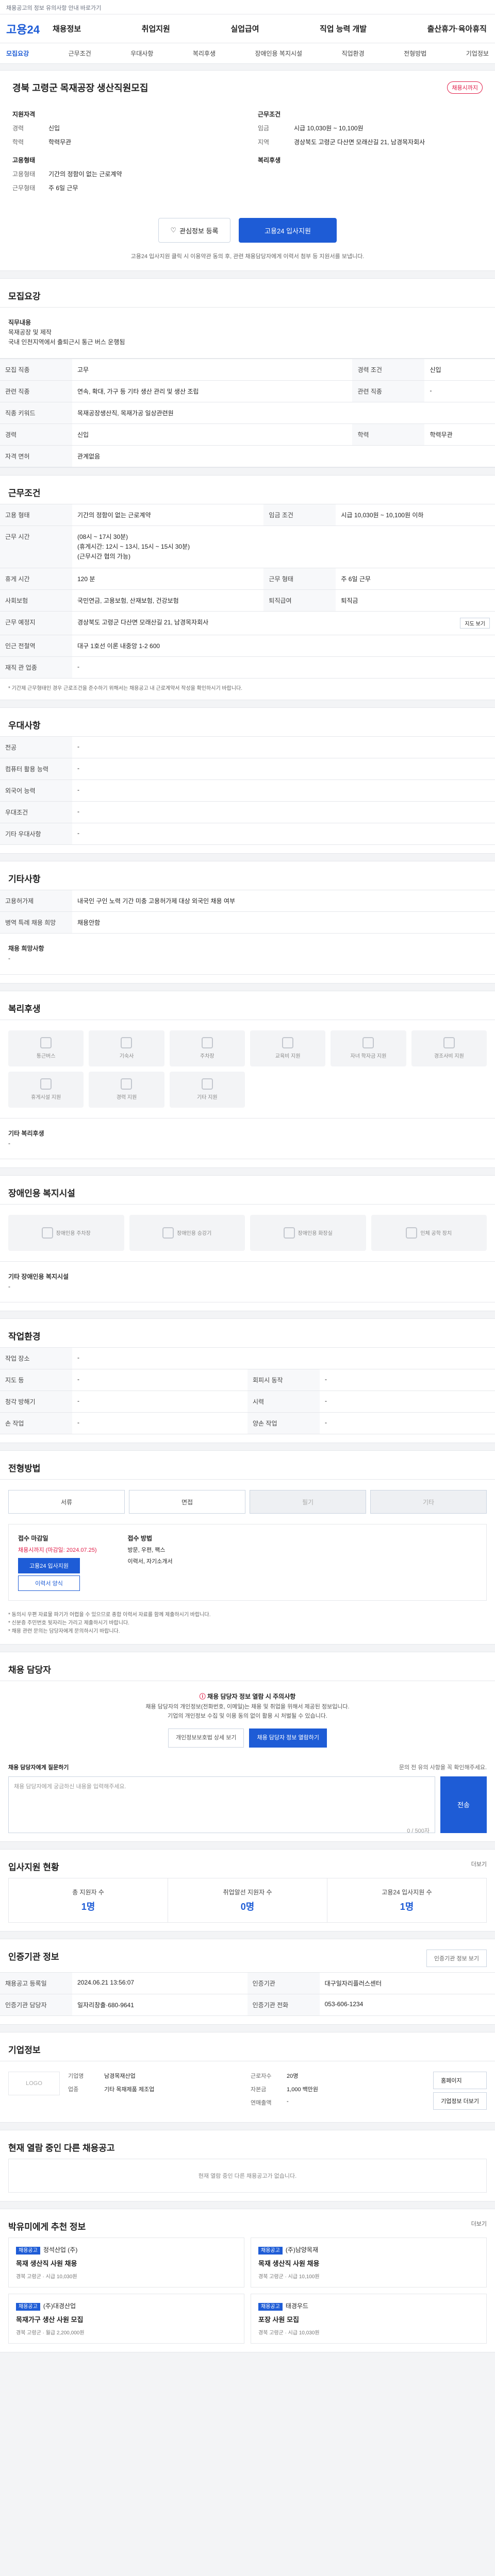  Describe the element at coordinates (212, 369) in the screenshot. I see `cell-value: 고무` at that location.